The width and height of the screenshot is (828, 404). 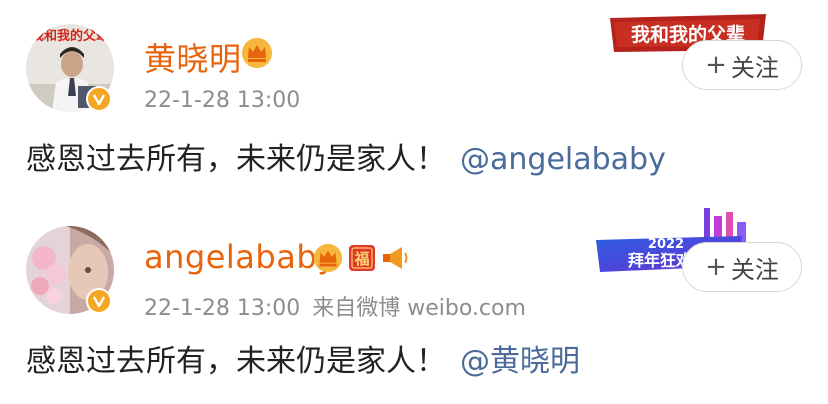 I want to click on avatar-caption: 我和我的父辈, so click(x=70, y=36).